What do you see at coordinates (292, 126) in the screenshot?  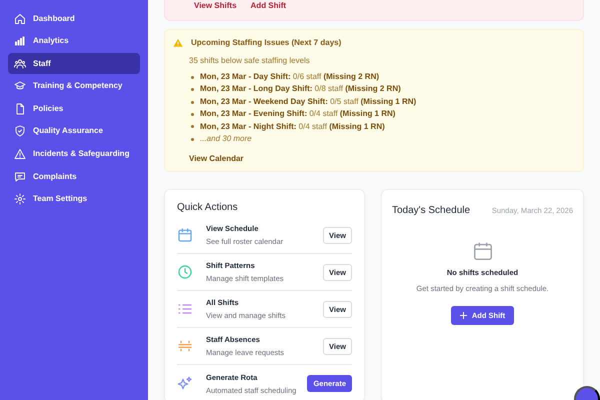 I see `shift-issue-item: Mon, 23 Mar - Night Shift: 0/4 staff (Missing 1 RN)` at bounding box center [292, 126].